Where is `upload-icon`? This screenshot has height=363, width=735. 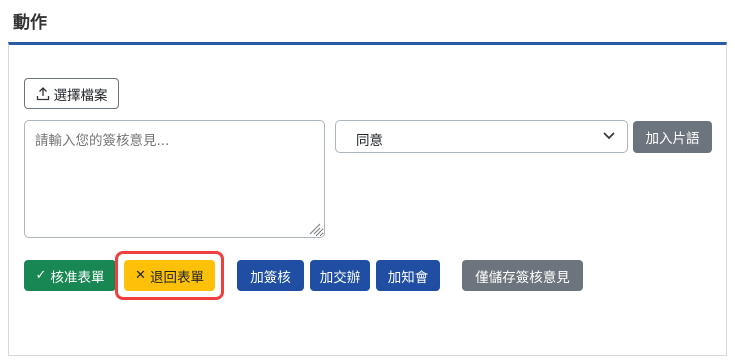
upload-icon is located at coordinates (42, 93).